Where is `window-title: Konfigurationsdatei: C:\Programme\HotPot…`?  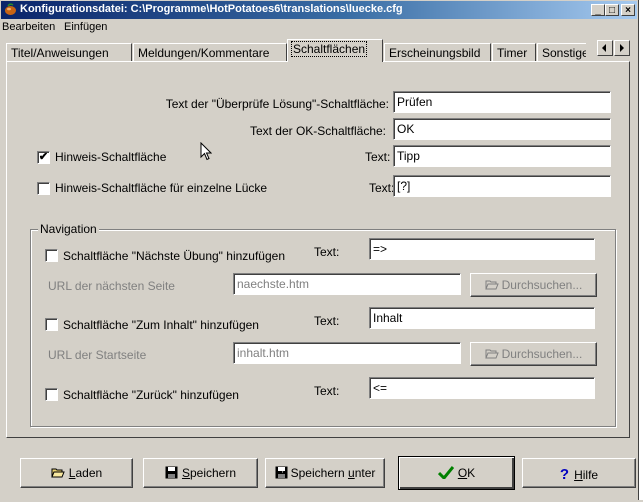 window-title: Konfigurationsdatei: C:\Programme\HotPot… is located at coordinates (211, 9).